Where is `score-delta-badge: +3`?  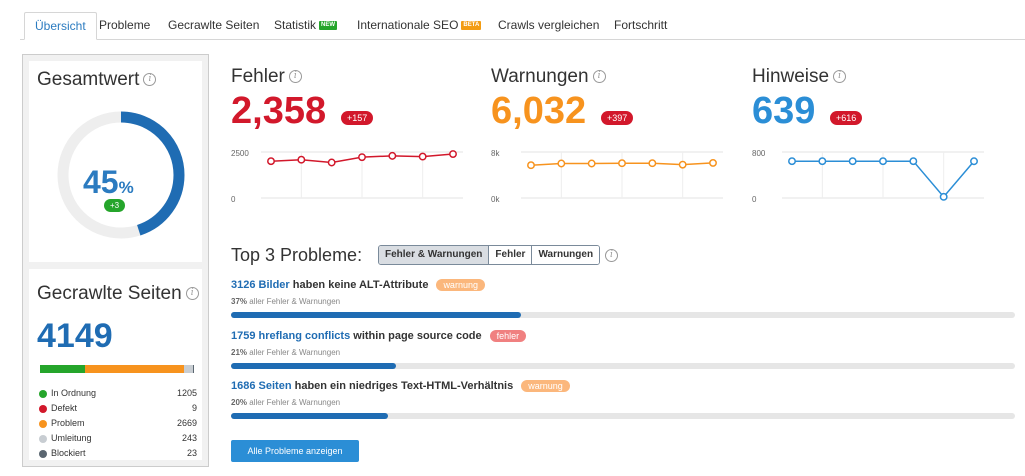 score-delta-badge: +3 is located at coordinates (115, 205).